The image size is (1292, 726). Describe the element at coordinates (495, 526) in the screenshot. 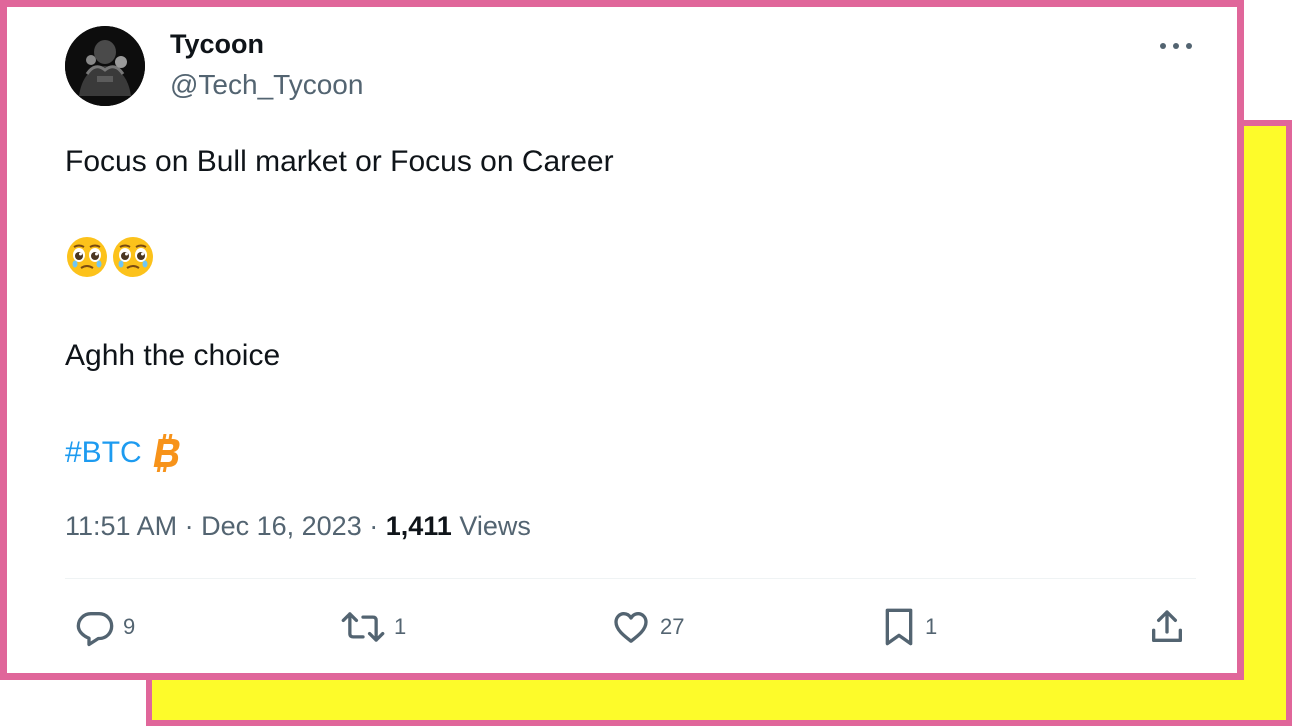

I see `views-label: Views` at that location.